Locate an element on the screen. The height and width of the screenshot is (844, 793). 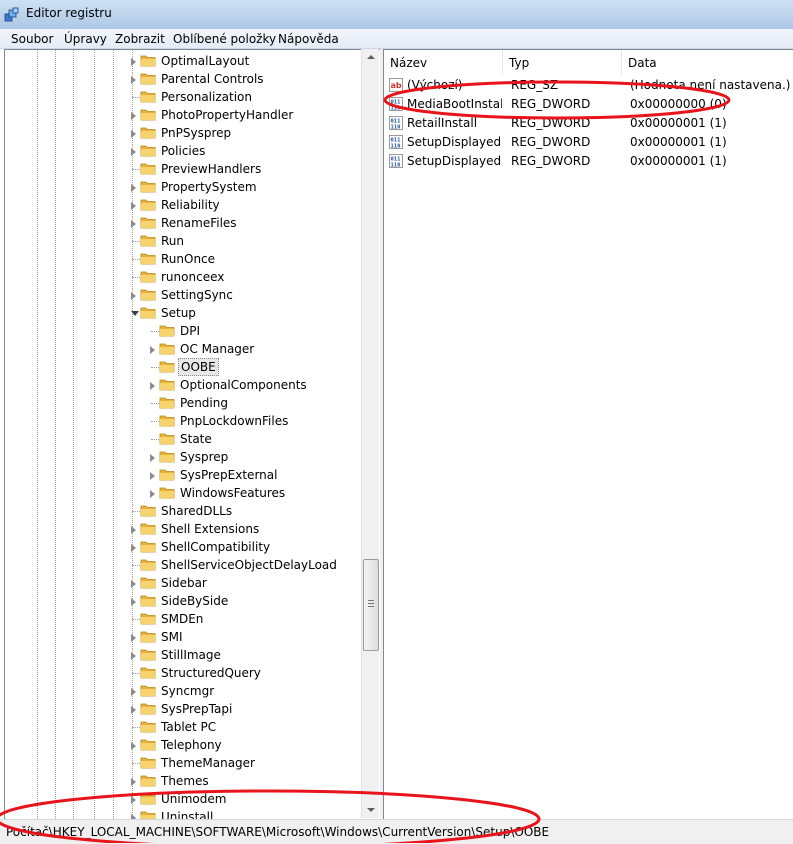
collapse-arrow-icon is located at coordinates (135, 313).